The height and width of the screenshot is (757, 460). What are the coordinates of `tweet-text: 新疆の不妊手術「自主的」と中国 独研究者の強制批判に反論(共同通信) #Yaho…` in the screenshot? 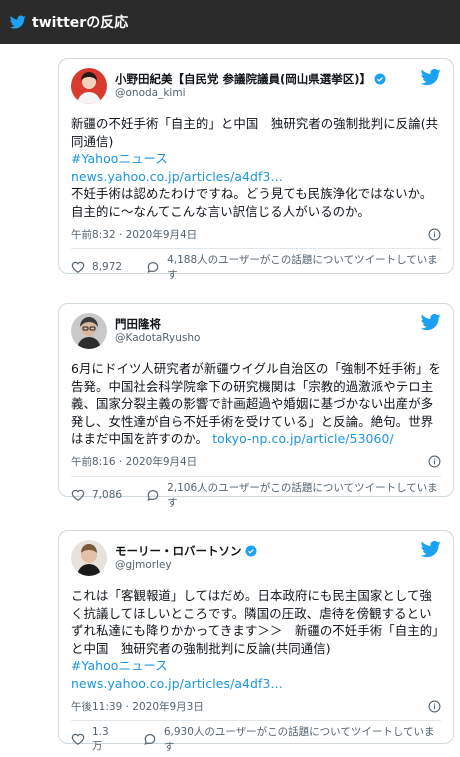 It's located at (256, 167).